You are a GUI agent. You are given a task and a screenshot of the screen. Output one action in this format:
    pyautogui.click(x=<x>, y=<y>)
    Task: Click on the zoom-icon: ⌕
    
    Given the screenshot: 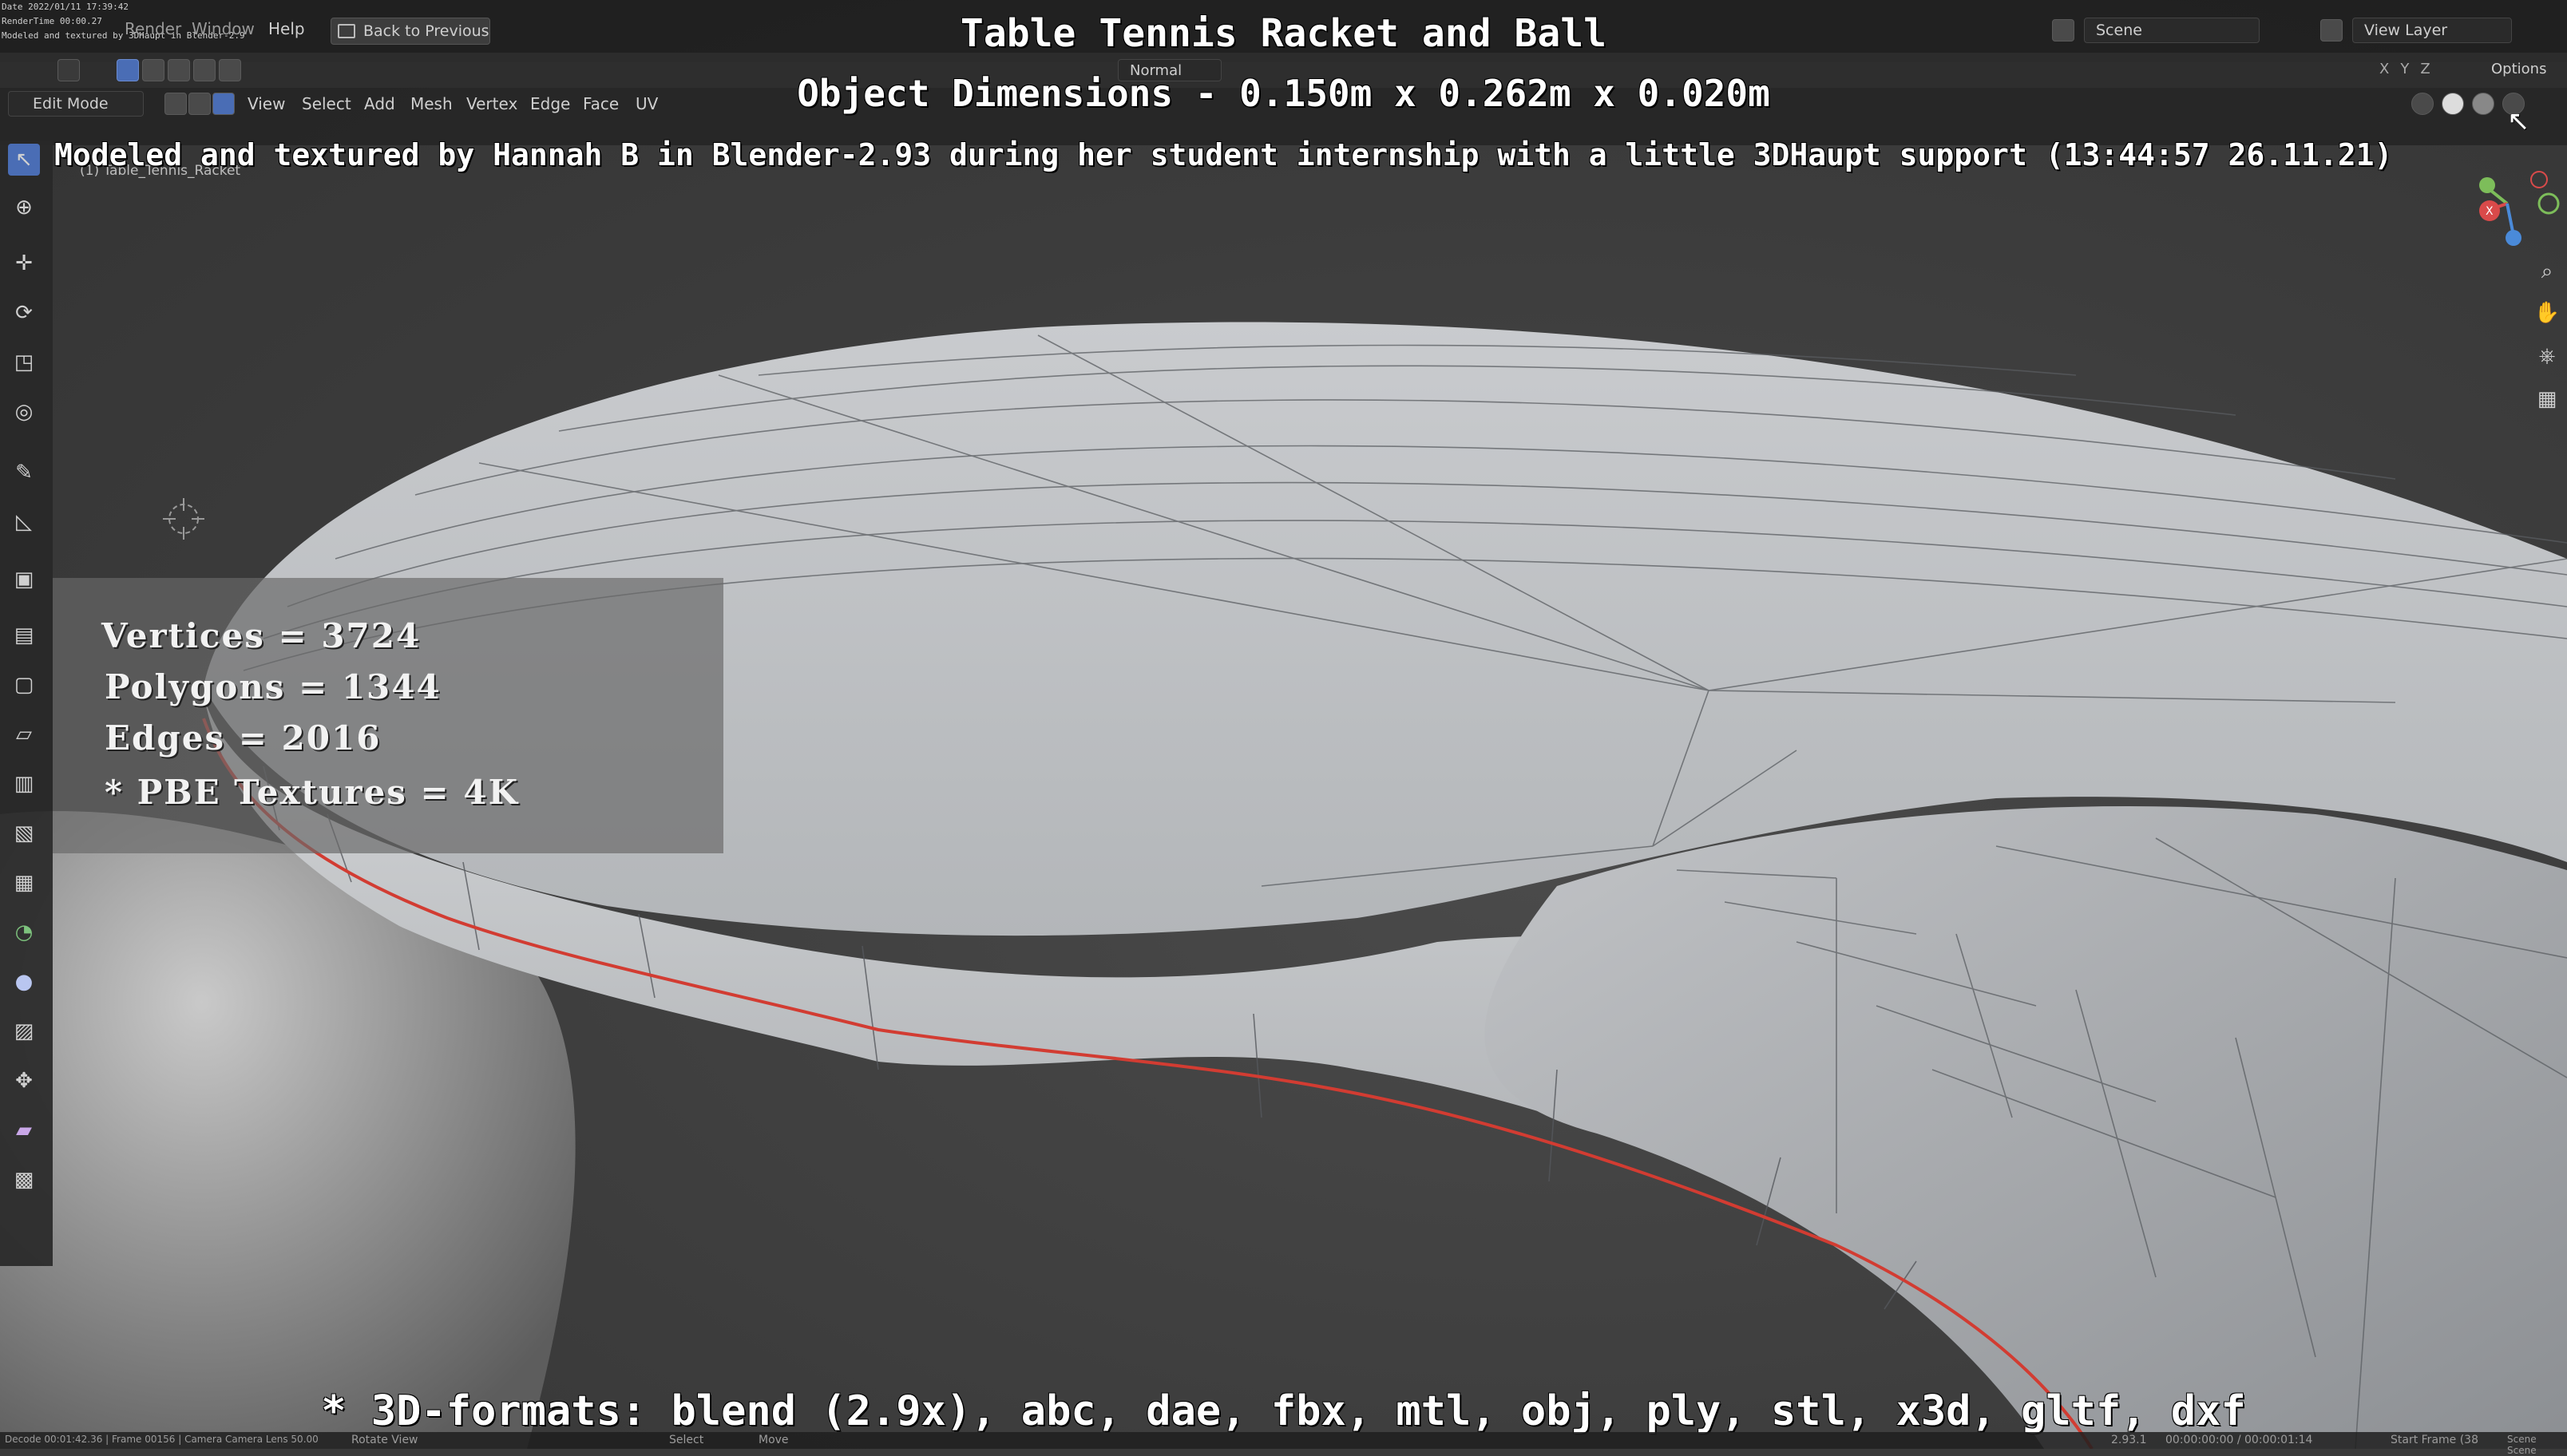 What is the action you would take?
    pyautogui.click(x=2547, y=271)
    